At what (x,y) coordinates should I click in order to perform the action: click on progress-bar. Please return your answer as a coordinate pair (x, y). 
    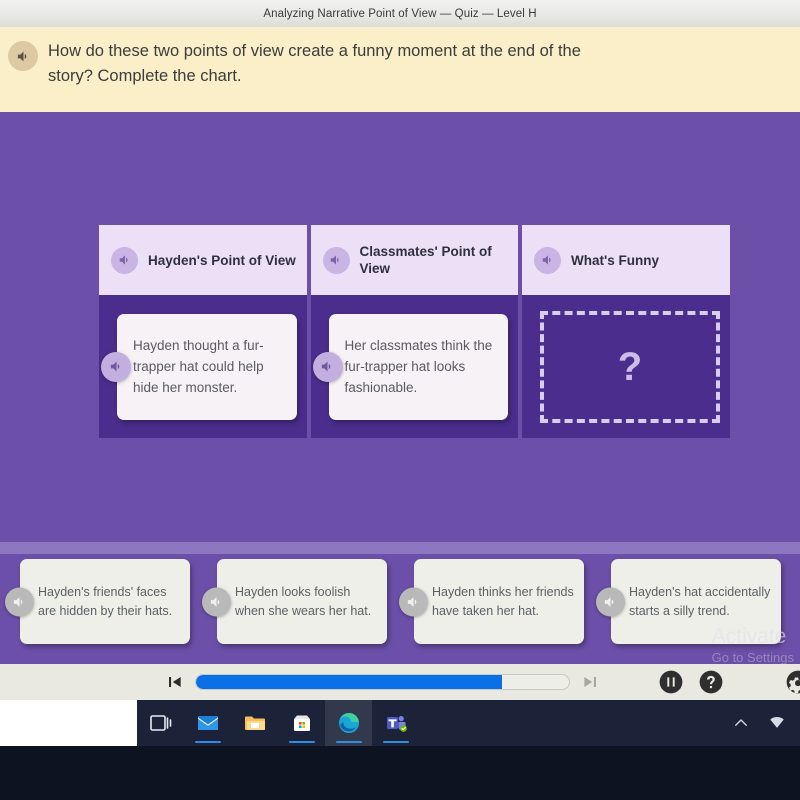
    Looking at the image, I should click on (382, 682).